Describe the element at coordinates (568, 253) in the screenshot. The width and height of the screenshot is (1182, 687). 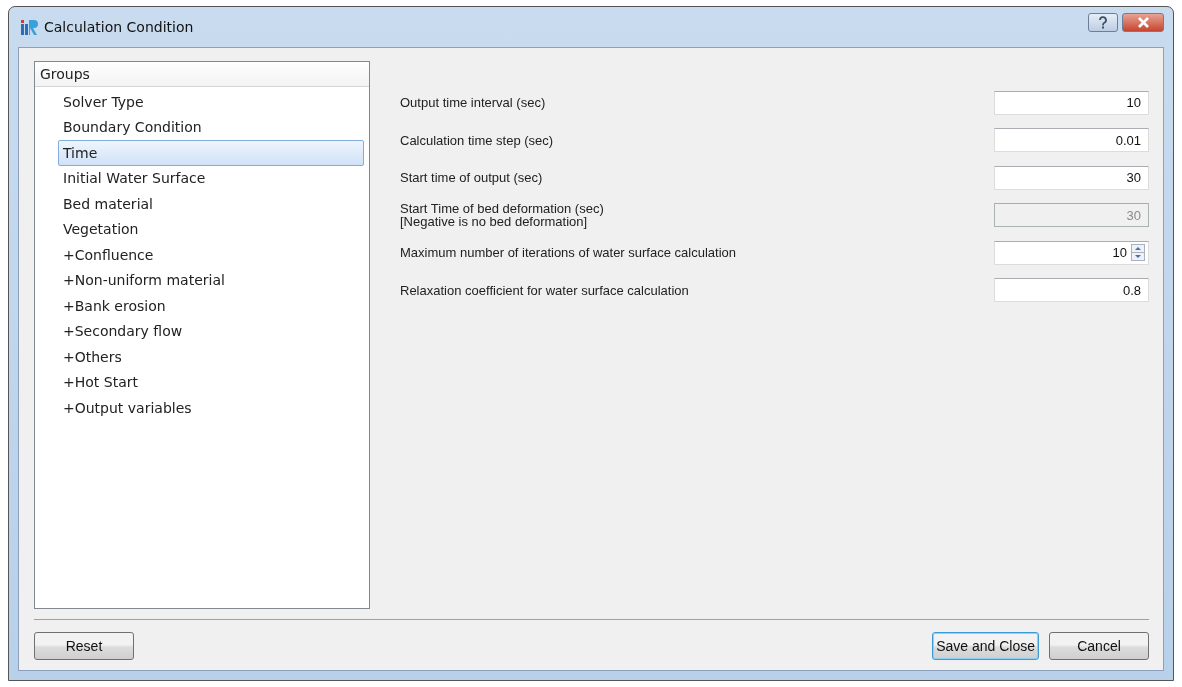
I see `field-label: Maximum number of iterations of water surface calculation` at that location.